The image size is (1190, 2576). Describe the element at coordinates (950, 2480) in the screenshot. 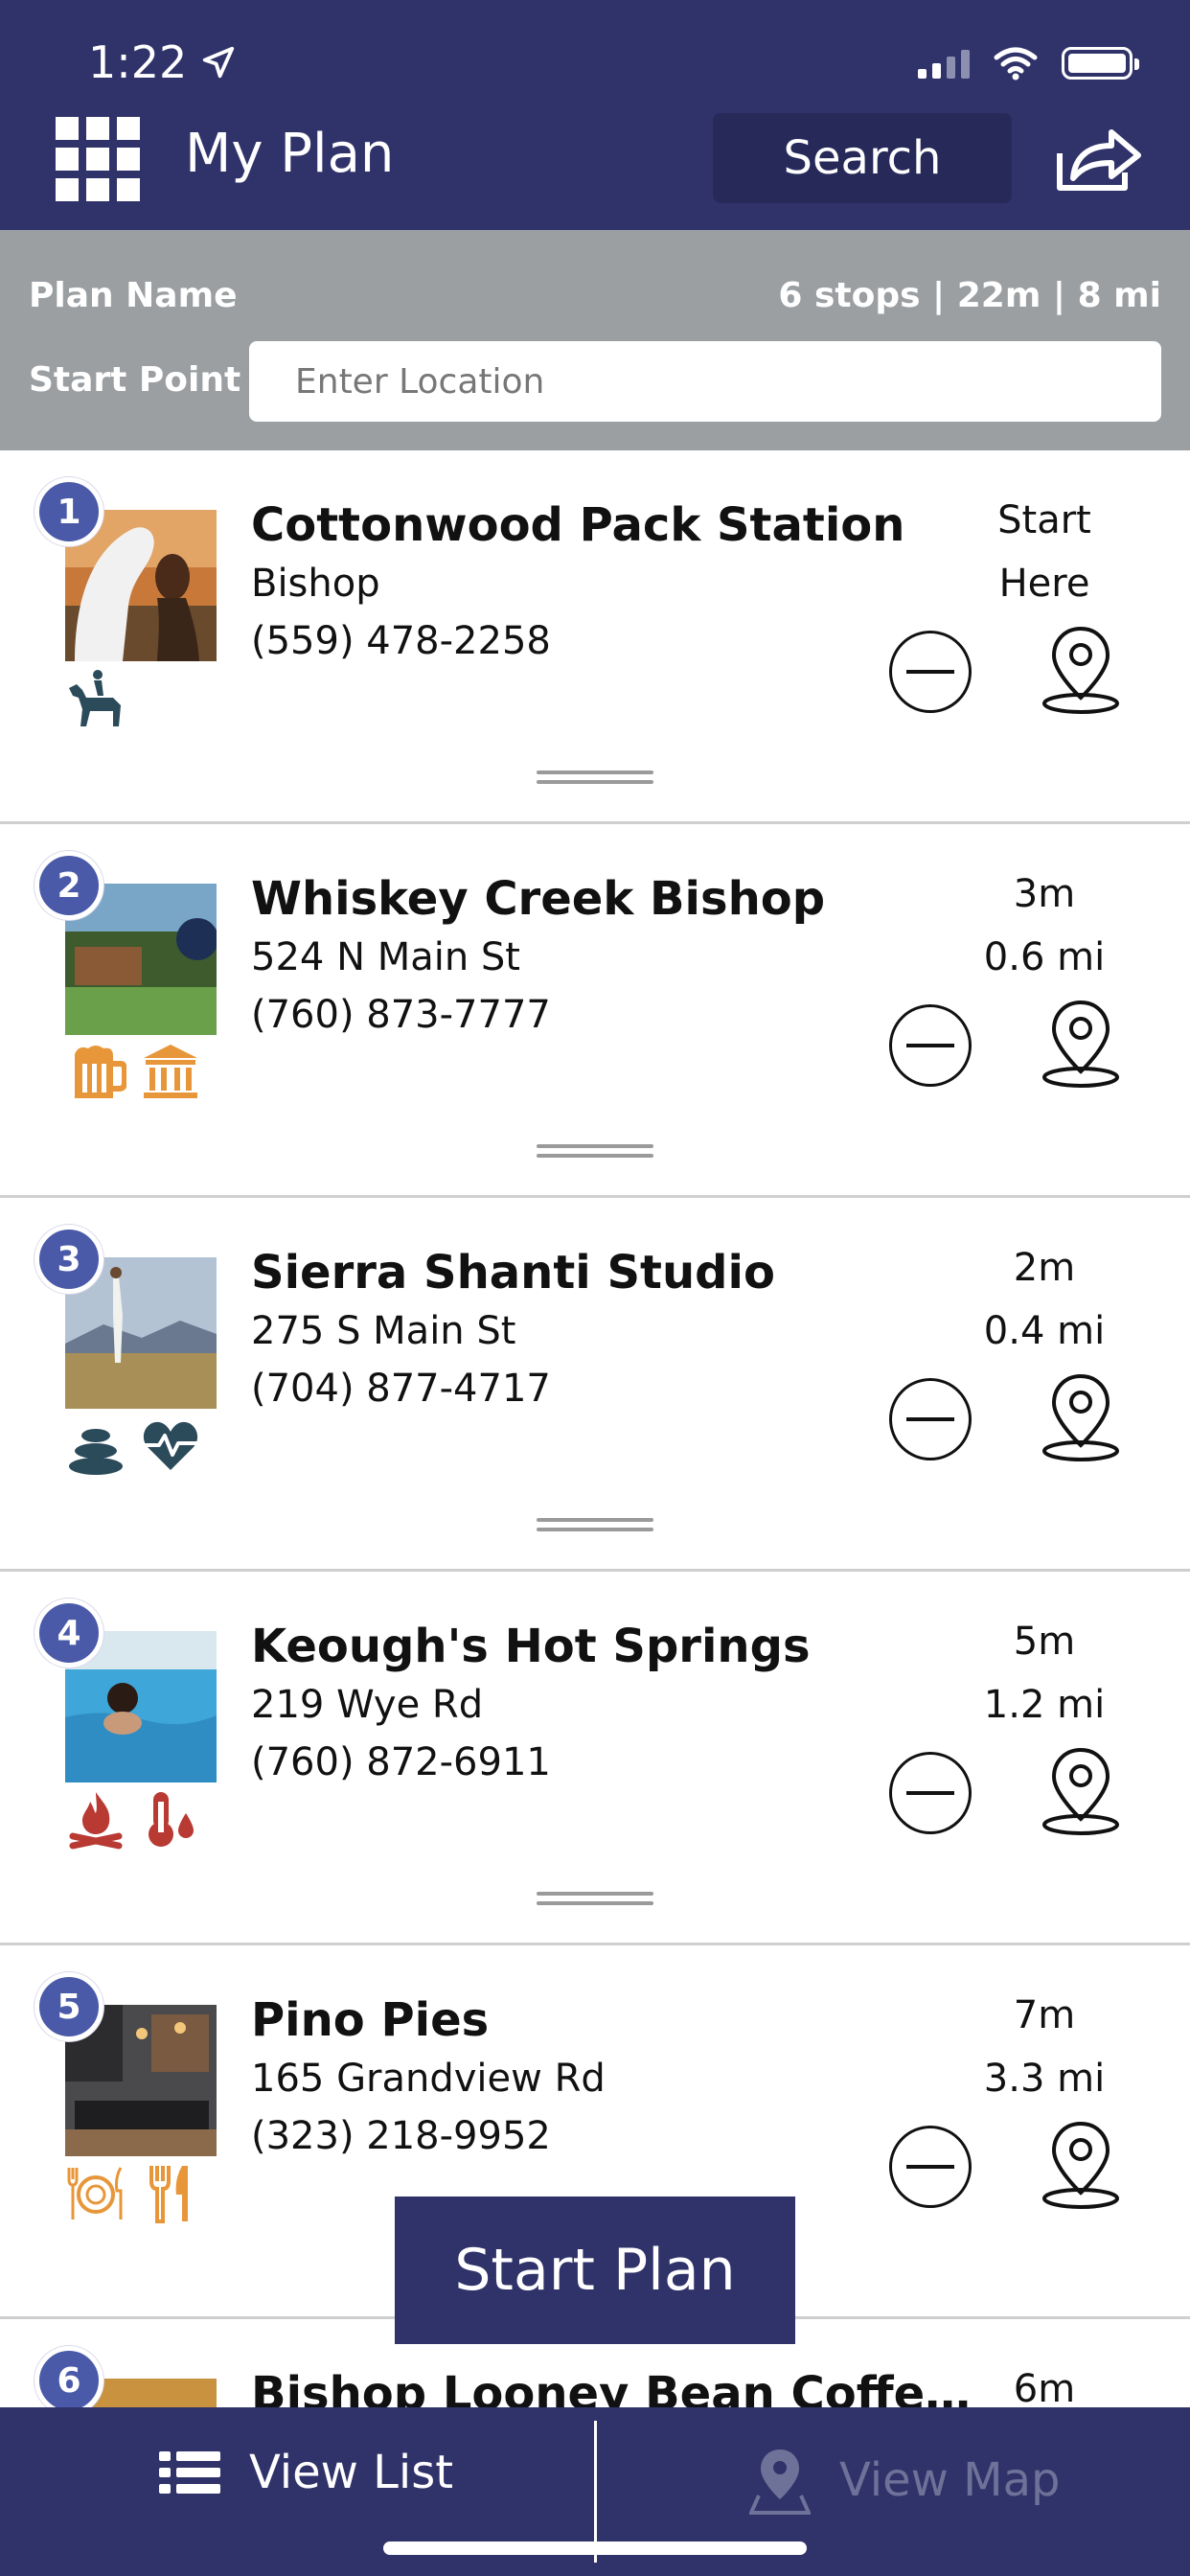

I see `view-map-label: View Map` at that location.